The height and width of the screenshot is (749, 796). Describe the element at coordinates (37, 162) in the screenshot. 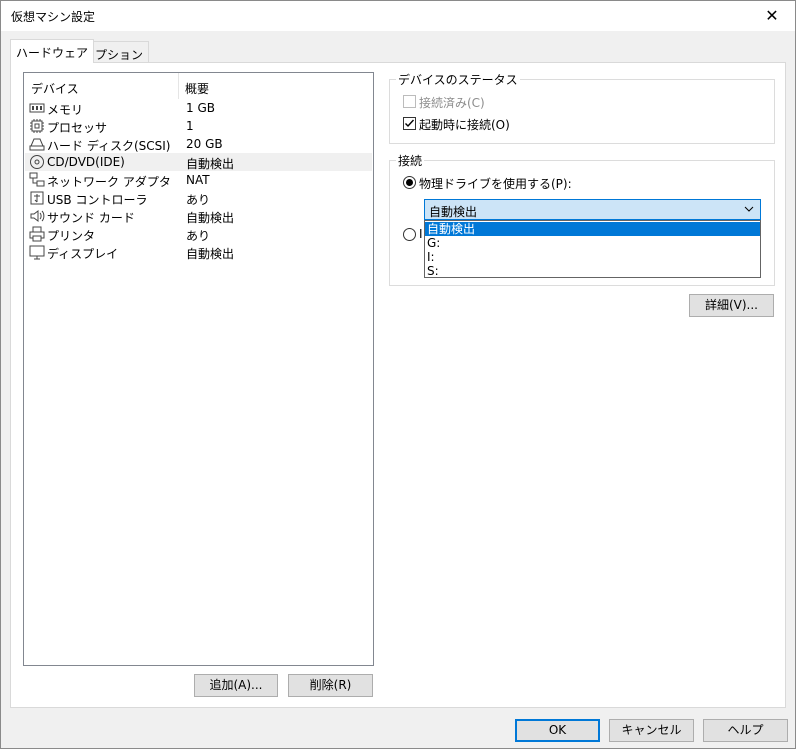

I see `cd-dvd-icon` at that location.